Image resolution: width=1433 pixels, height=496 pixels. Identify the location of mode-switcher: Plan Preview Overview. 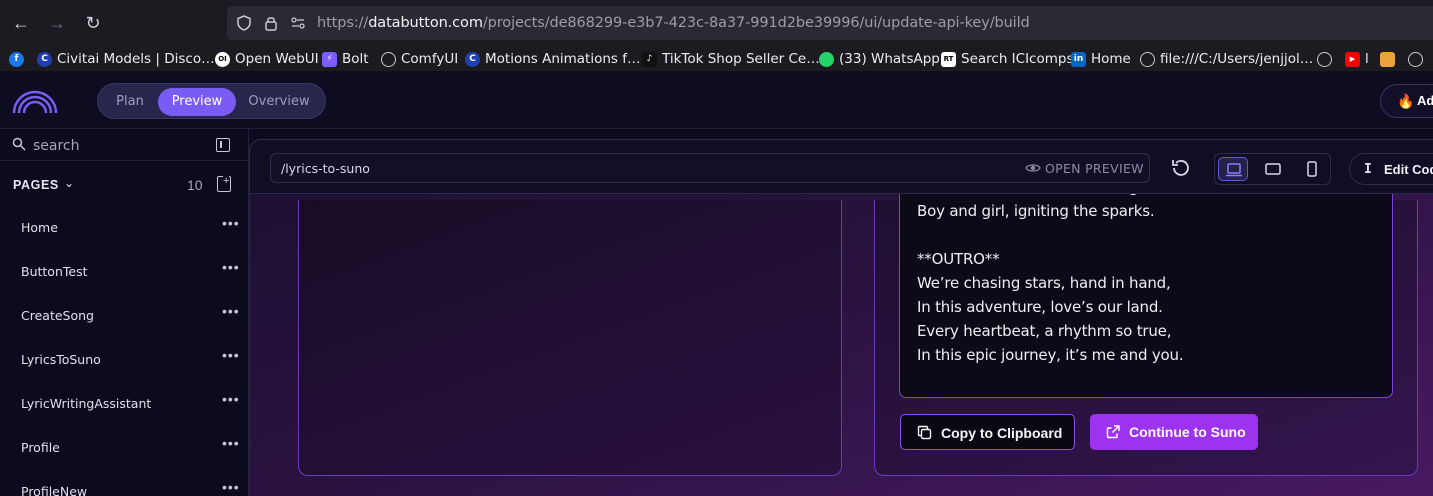
(211, 101).